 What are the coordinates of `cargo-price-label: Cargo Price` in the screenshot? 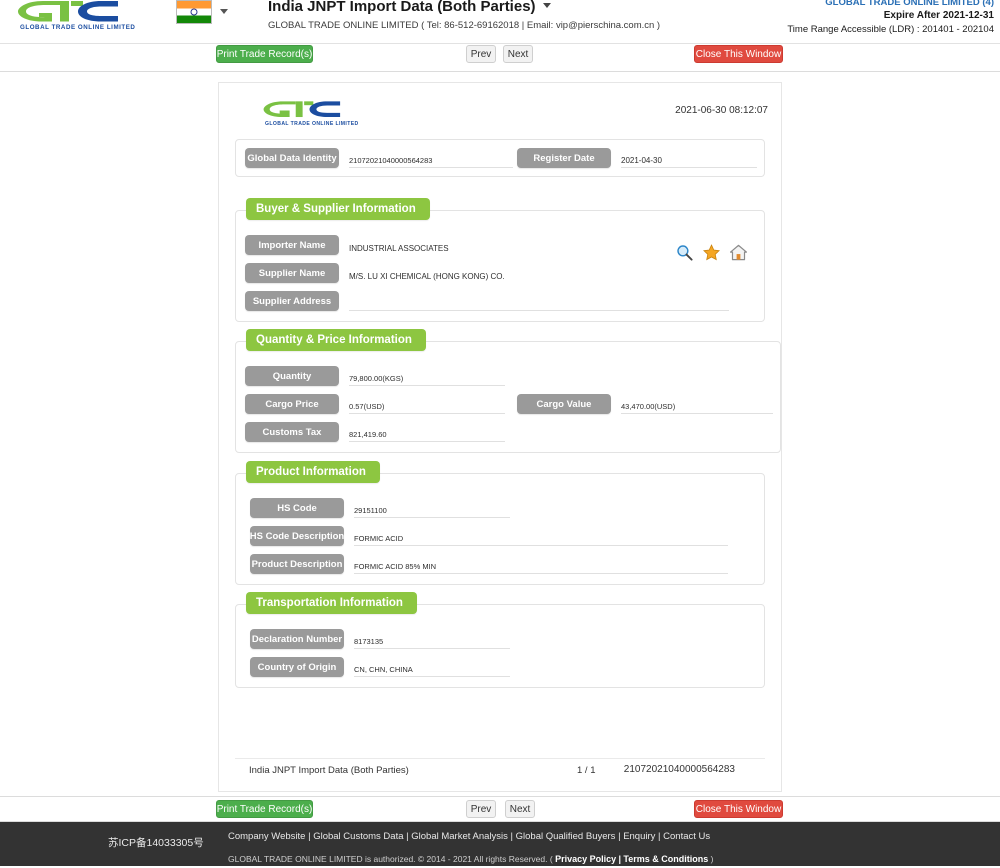 It's located at (292, 404).